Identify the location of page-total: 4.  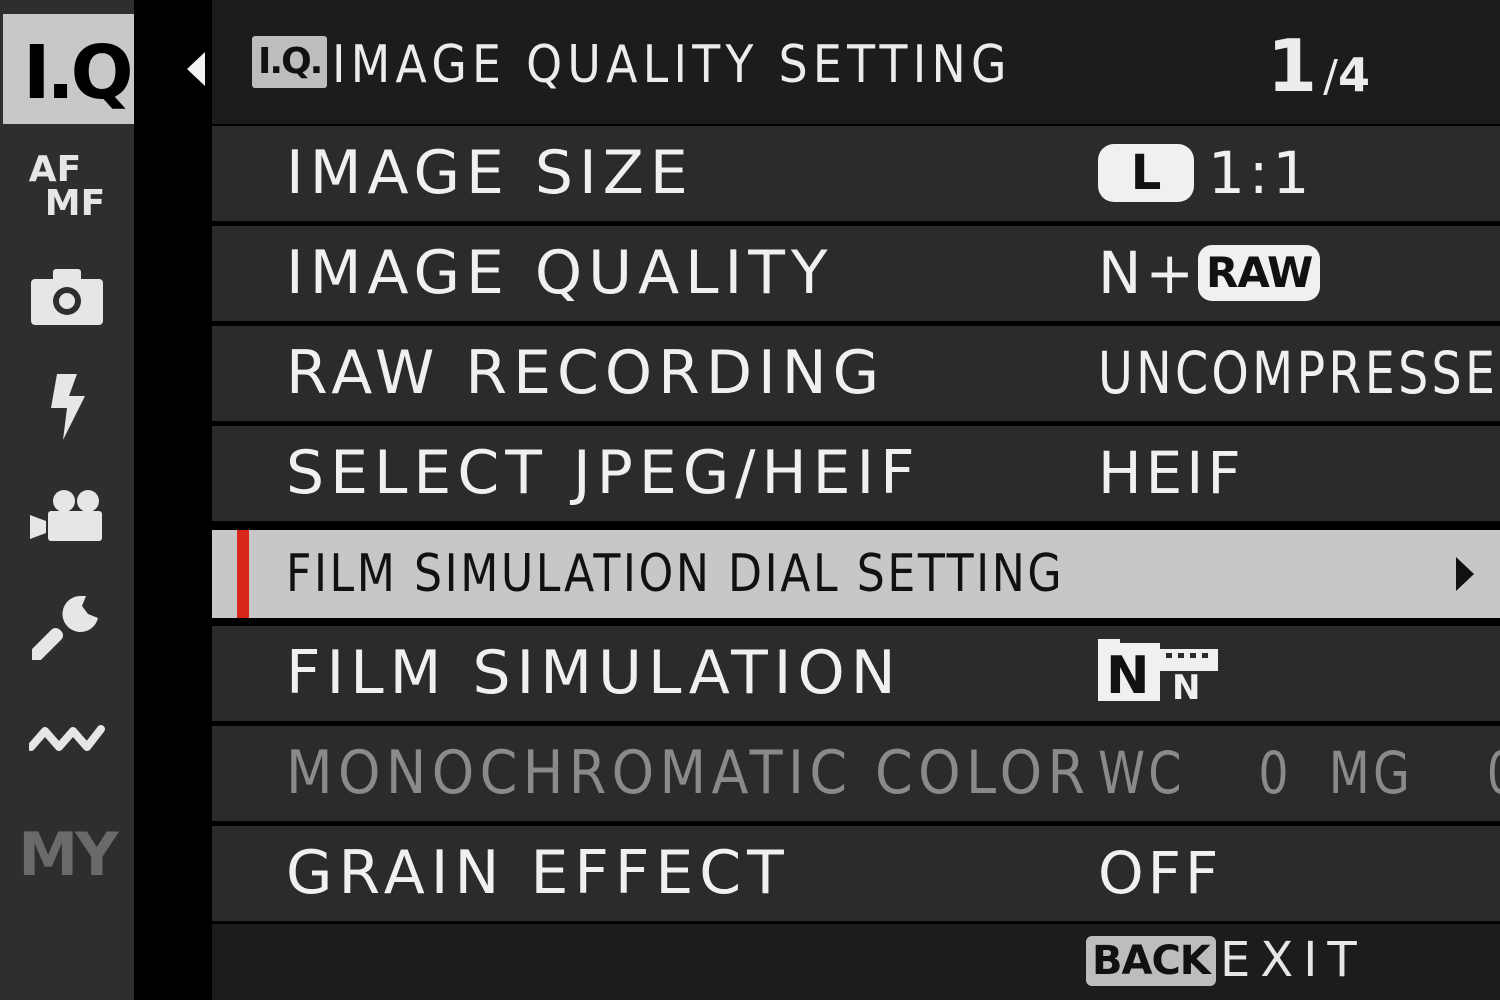
(1353, 75).